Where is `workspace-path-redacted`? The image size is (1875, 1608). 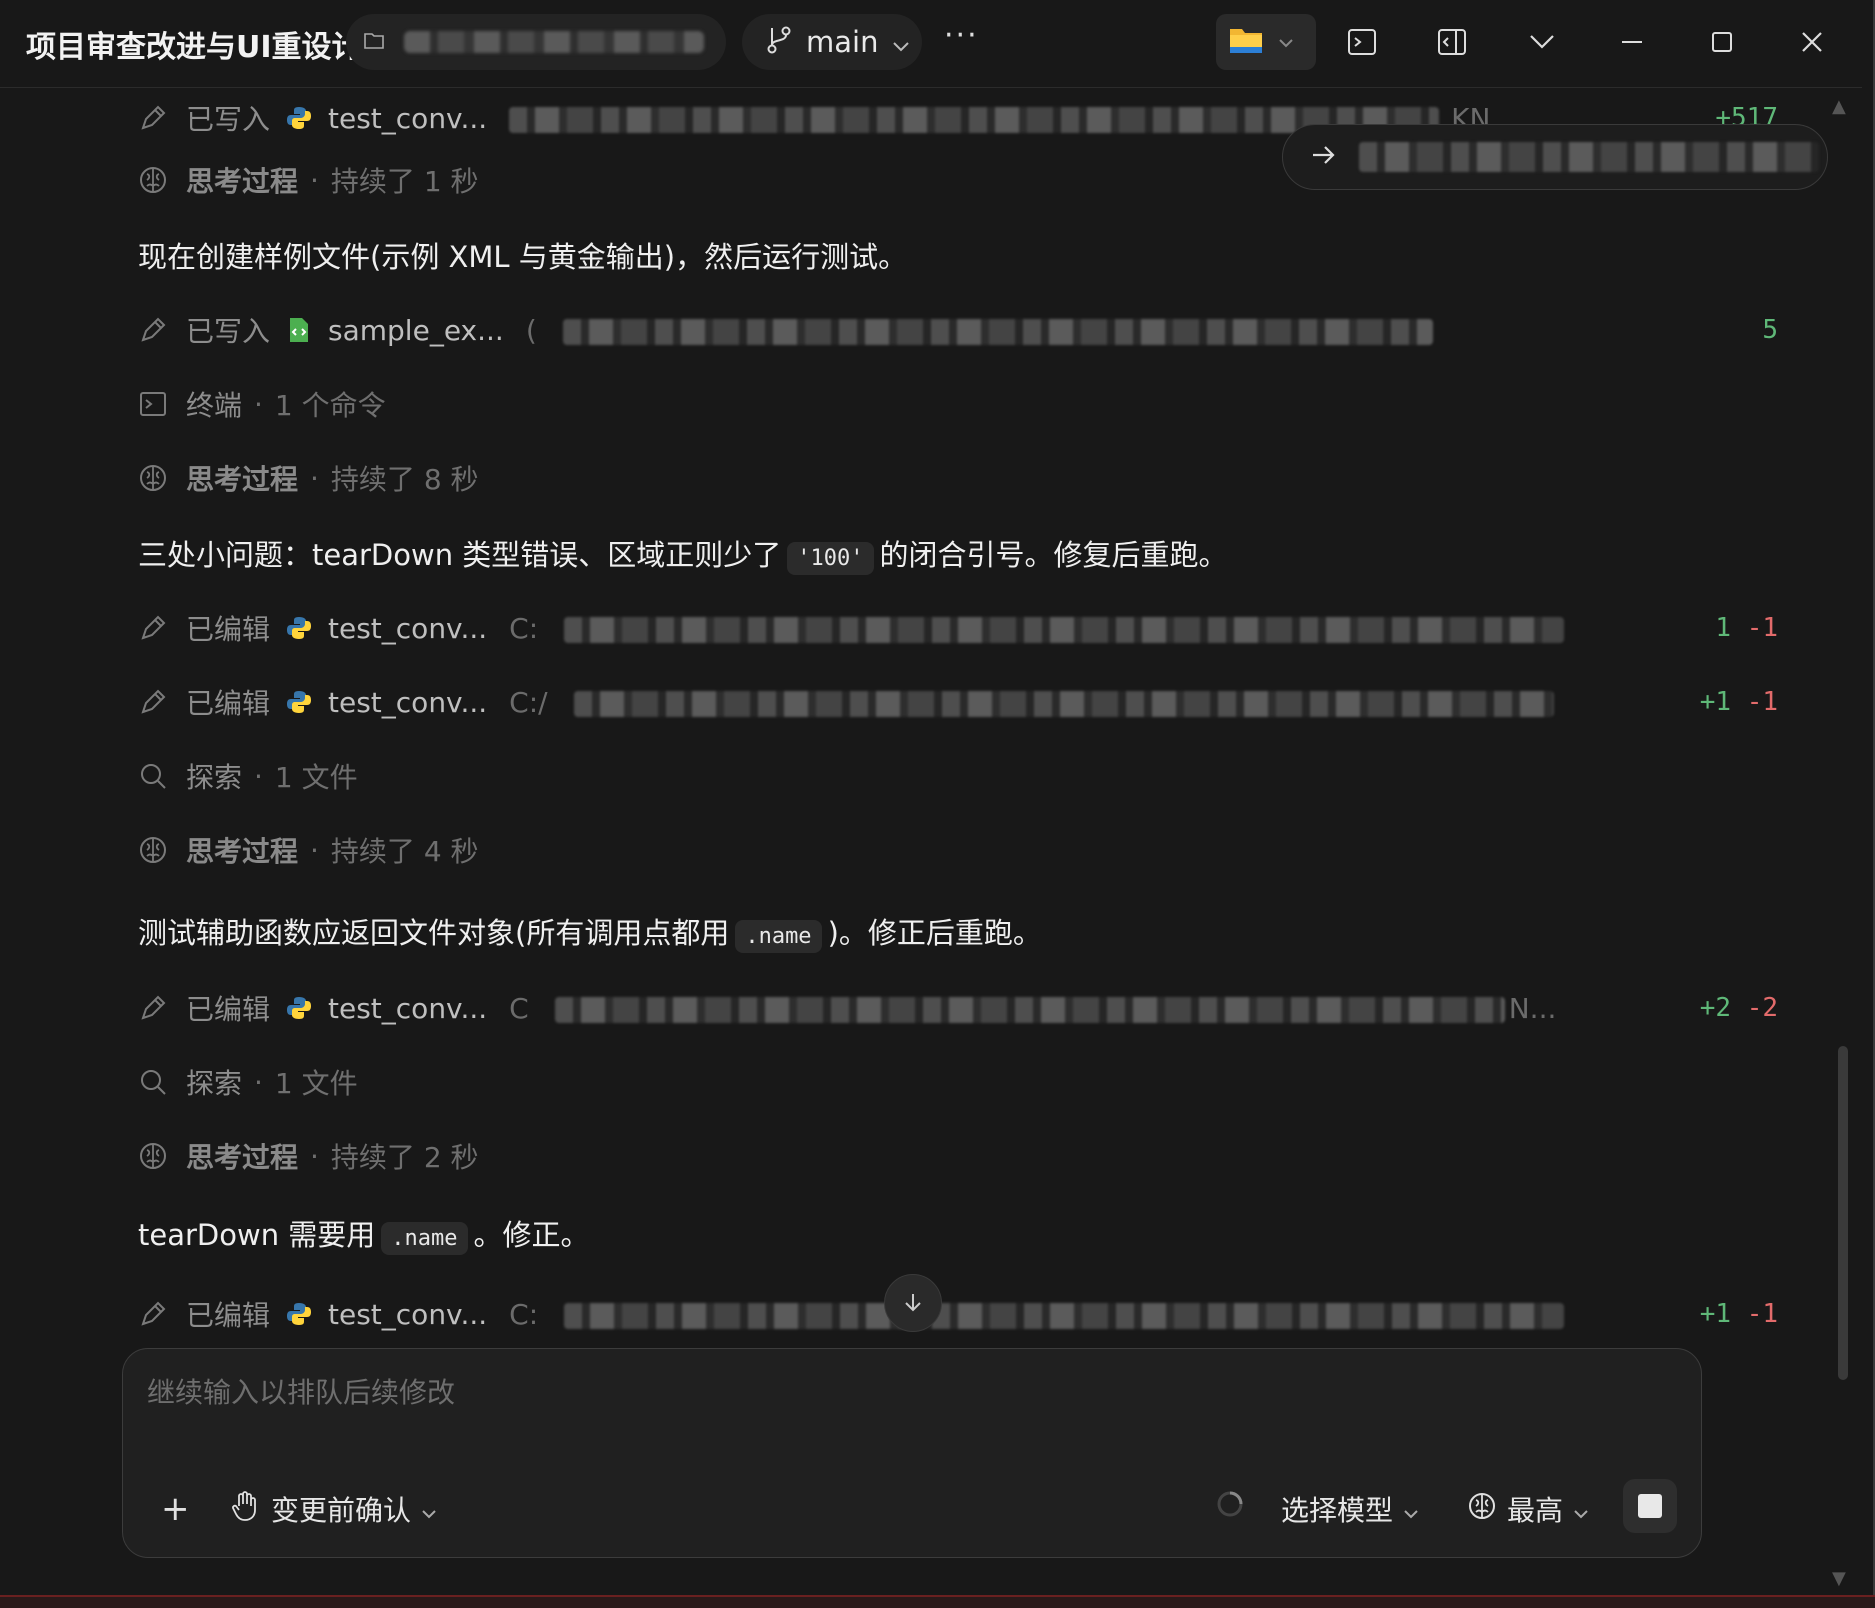 workspace-path-redacted is located at coordinates (554, 42).